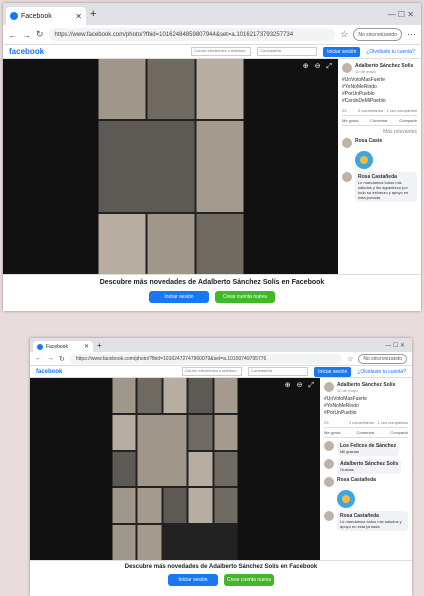 This screenshot has height=596, width=424. I want to click on comment-author: Rosa Castañeda, so click(356, 480).